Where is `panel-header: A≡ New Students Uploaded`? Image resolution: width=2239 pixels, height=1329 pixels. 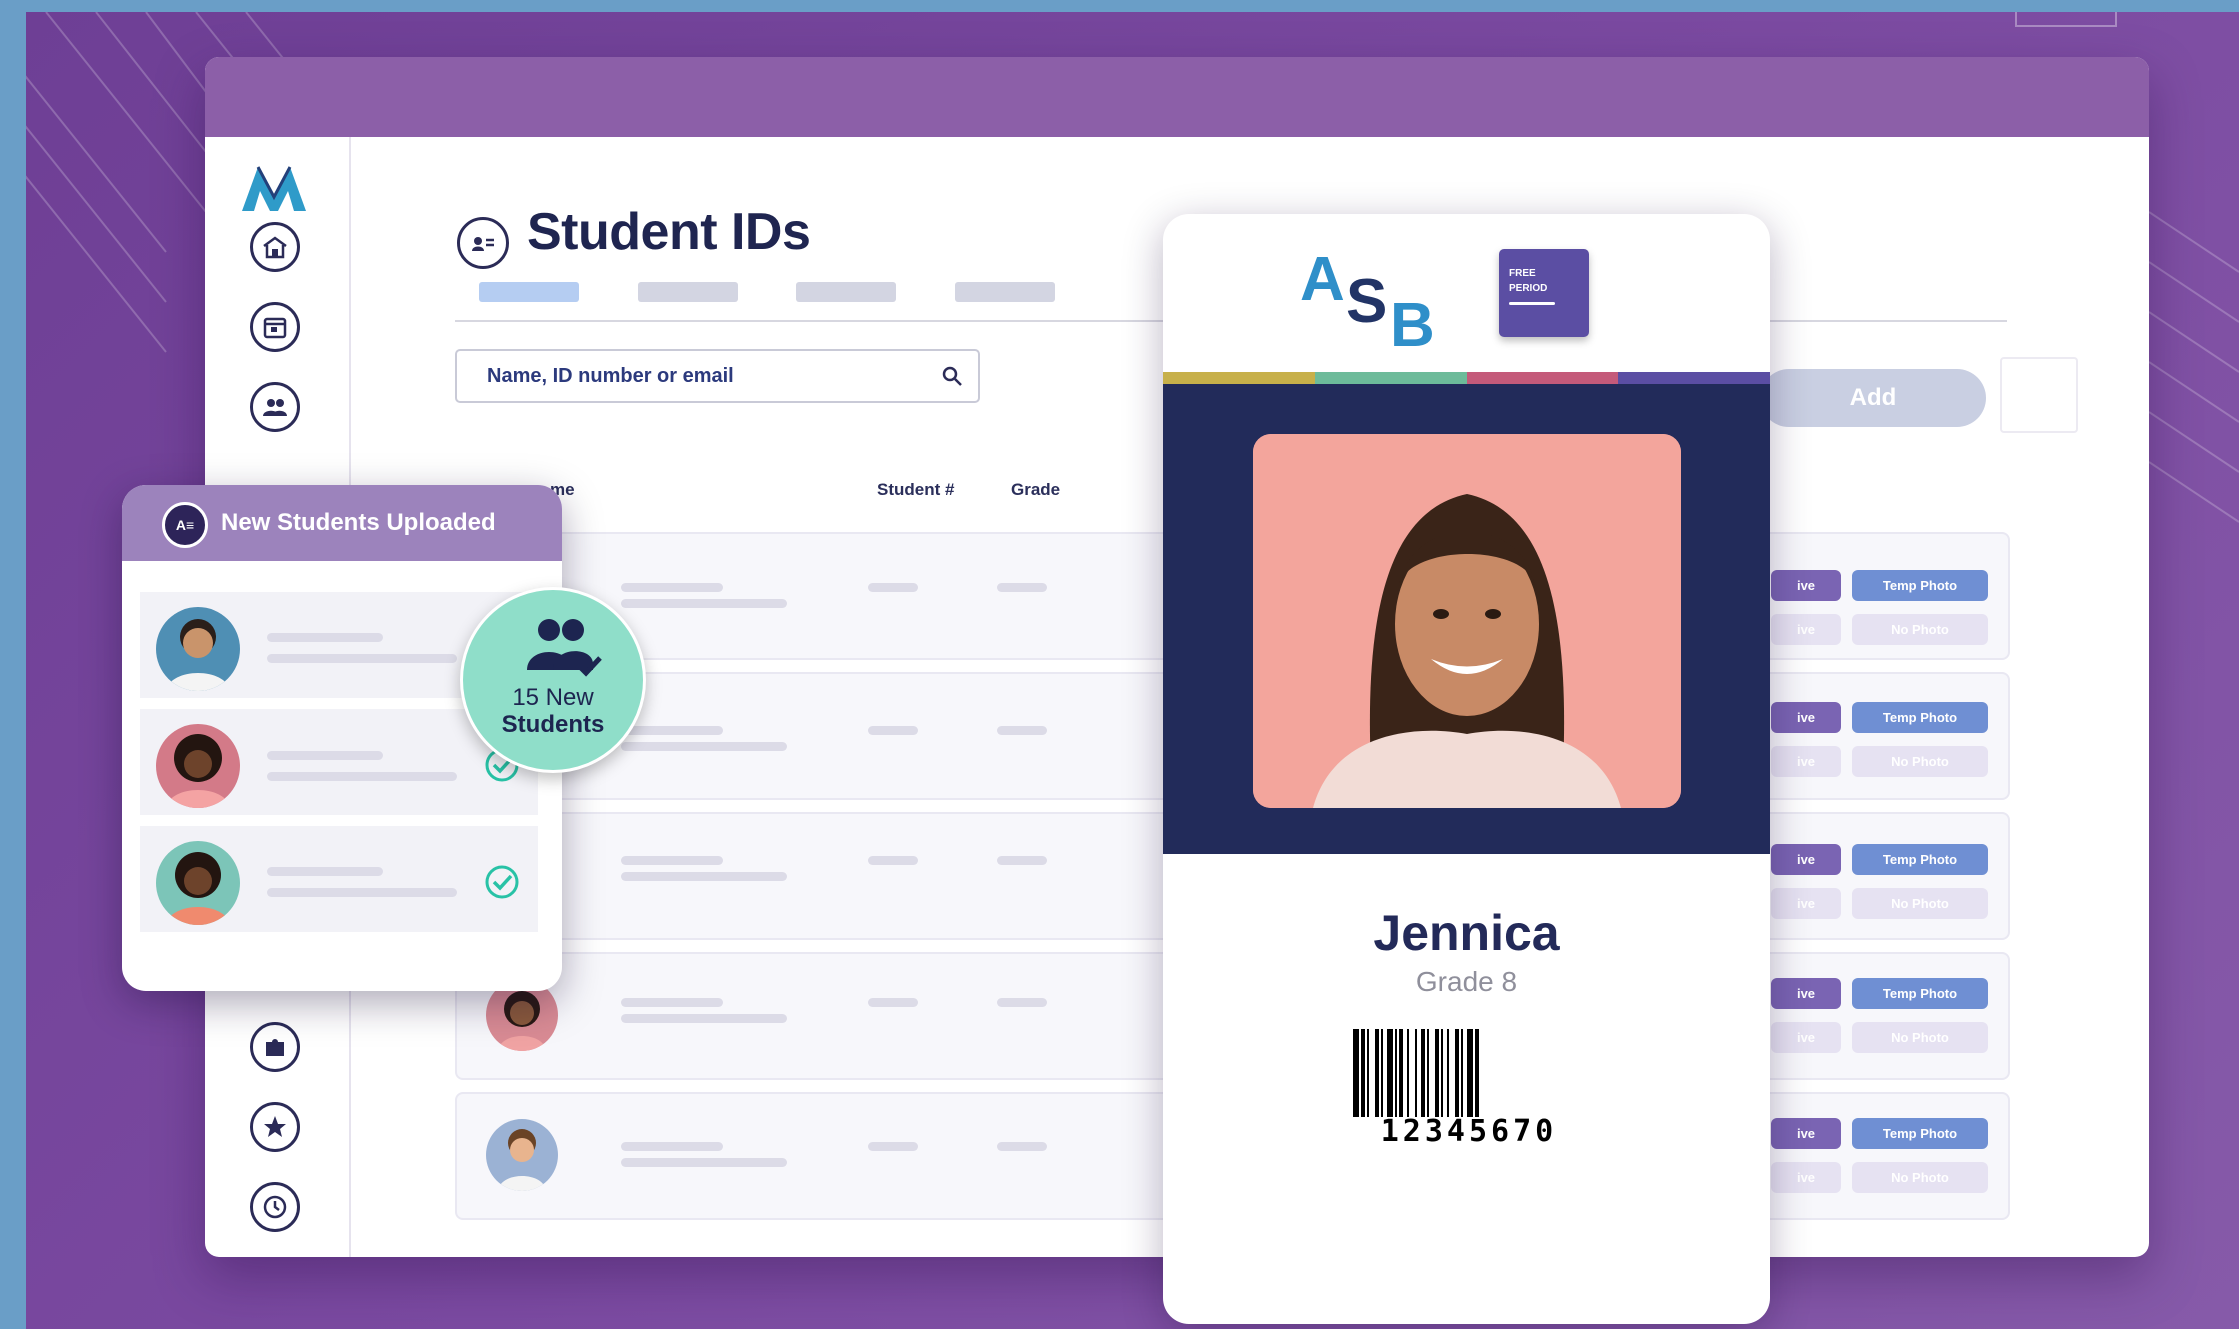
panel-header: A≡ New Students Uploaded is located at coordinates (342, 523).